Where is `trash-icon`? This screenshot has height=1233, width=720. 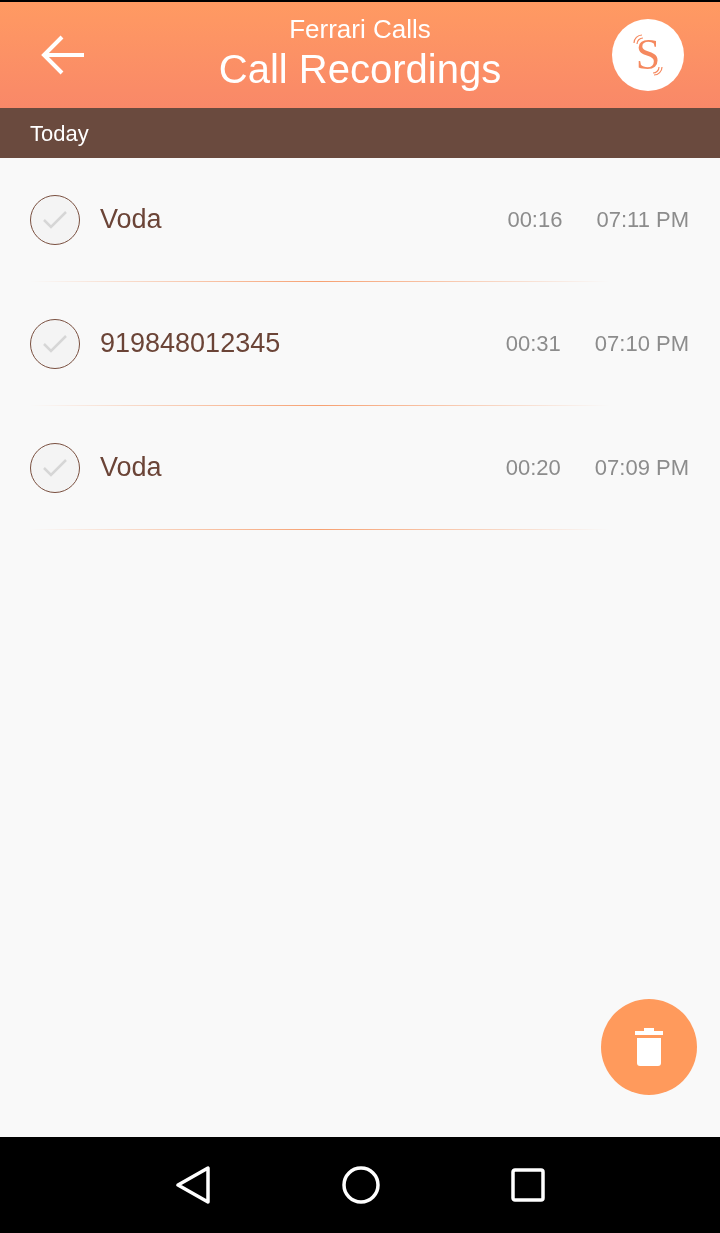 trash-icon is located at coordinates (649, 1047).